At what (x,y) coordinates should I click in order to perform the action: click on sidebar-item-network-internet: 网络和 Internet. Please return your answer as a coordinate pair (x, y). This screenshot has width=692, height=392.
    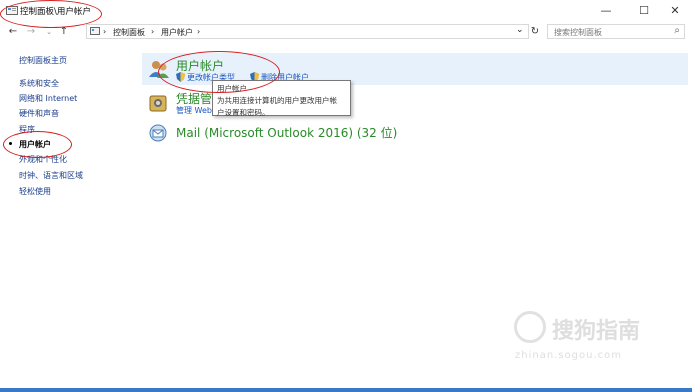
    Looking at the image, I should click on (48, 98).